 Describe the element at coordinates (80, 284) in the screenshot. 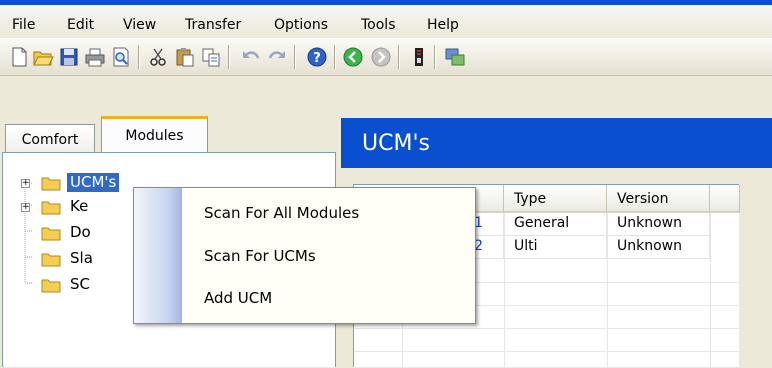

I see `tree-item-label: SC` at that location.